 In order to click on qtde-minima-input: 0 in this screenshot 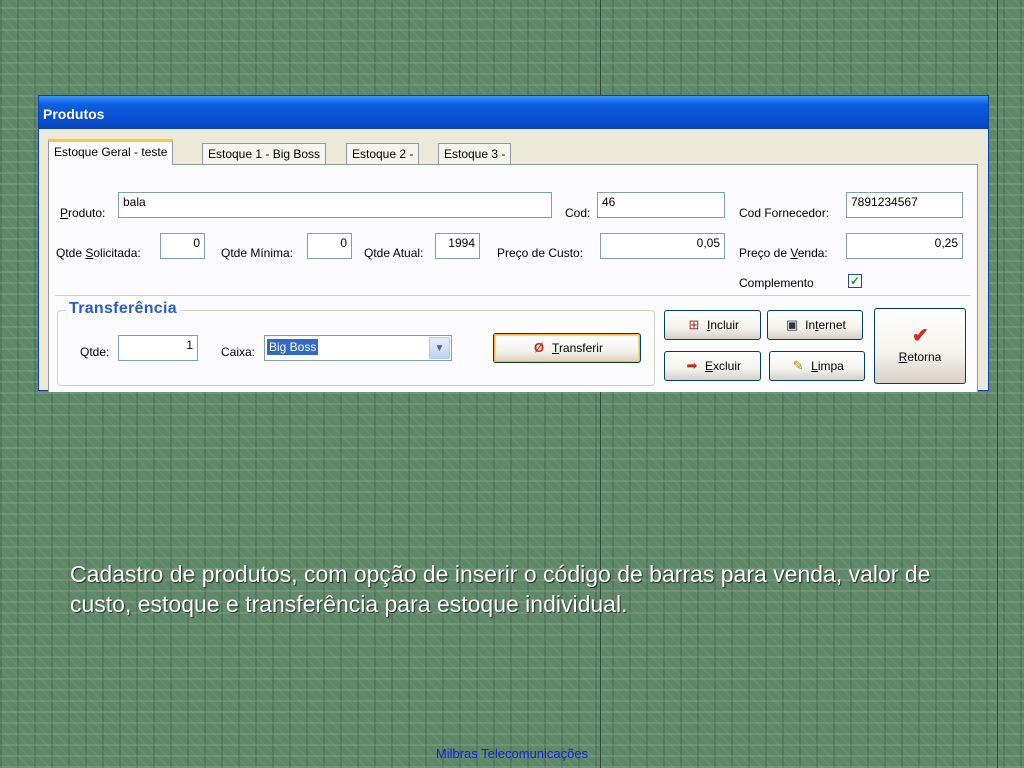, I will do `click(329, 246)`.